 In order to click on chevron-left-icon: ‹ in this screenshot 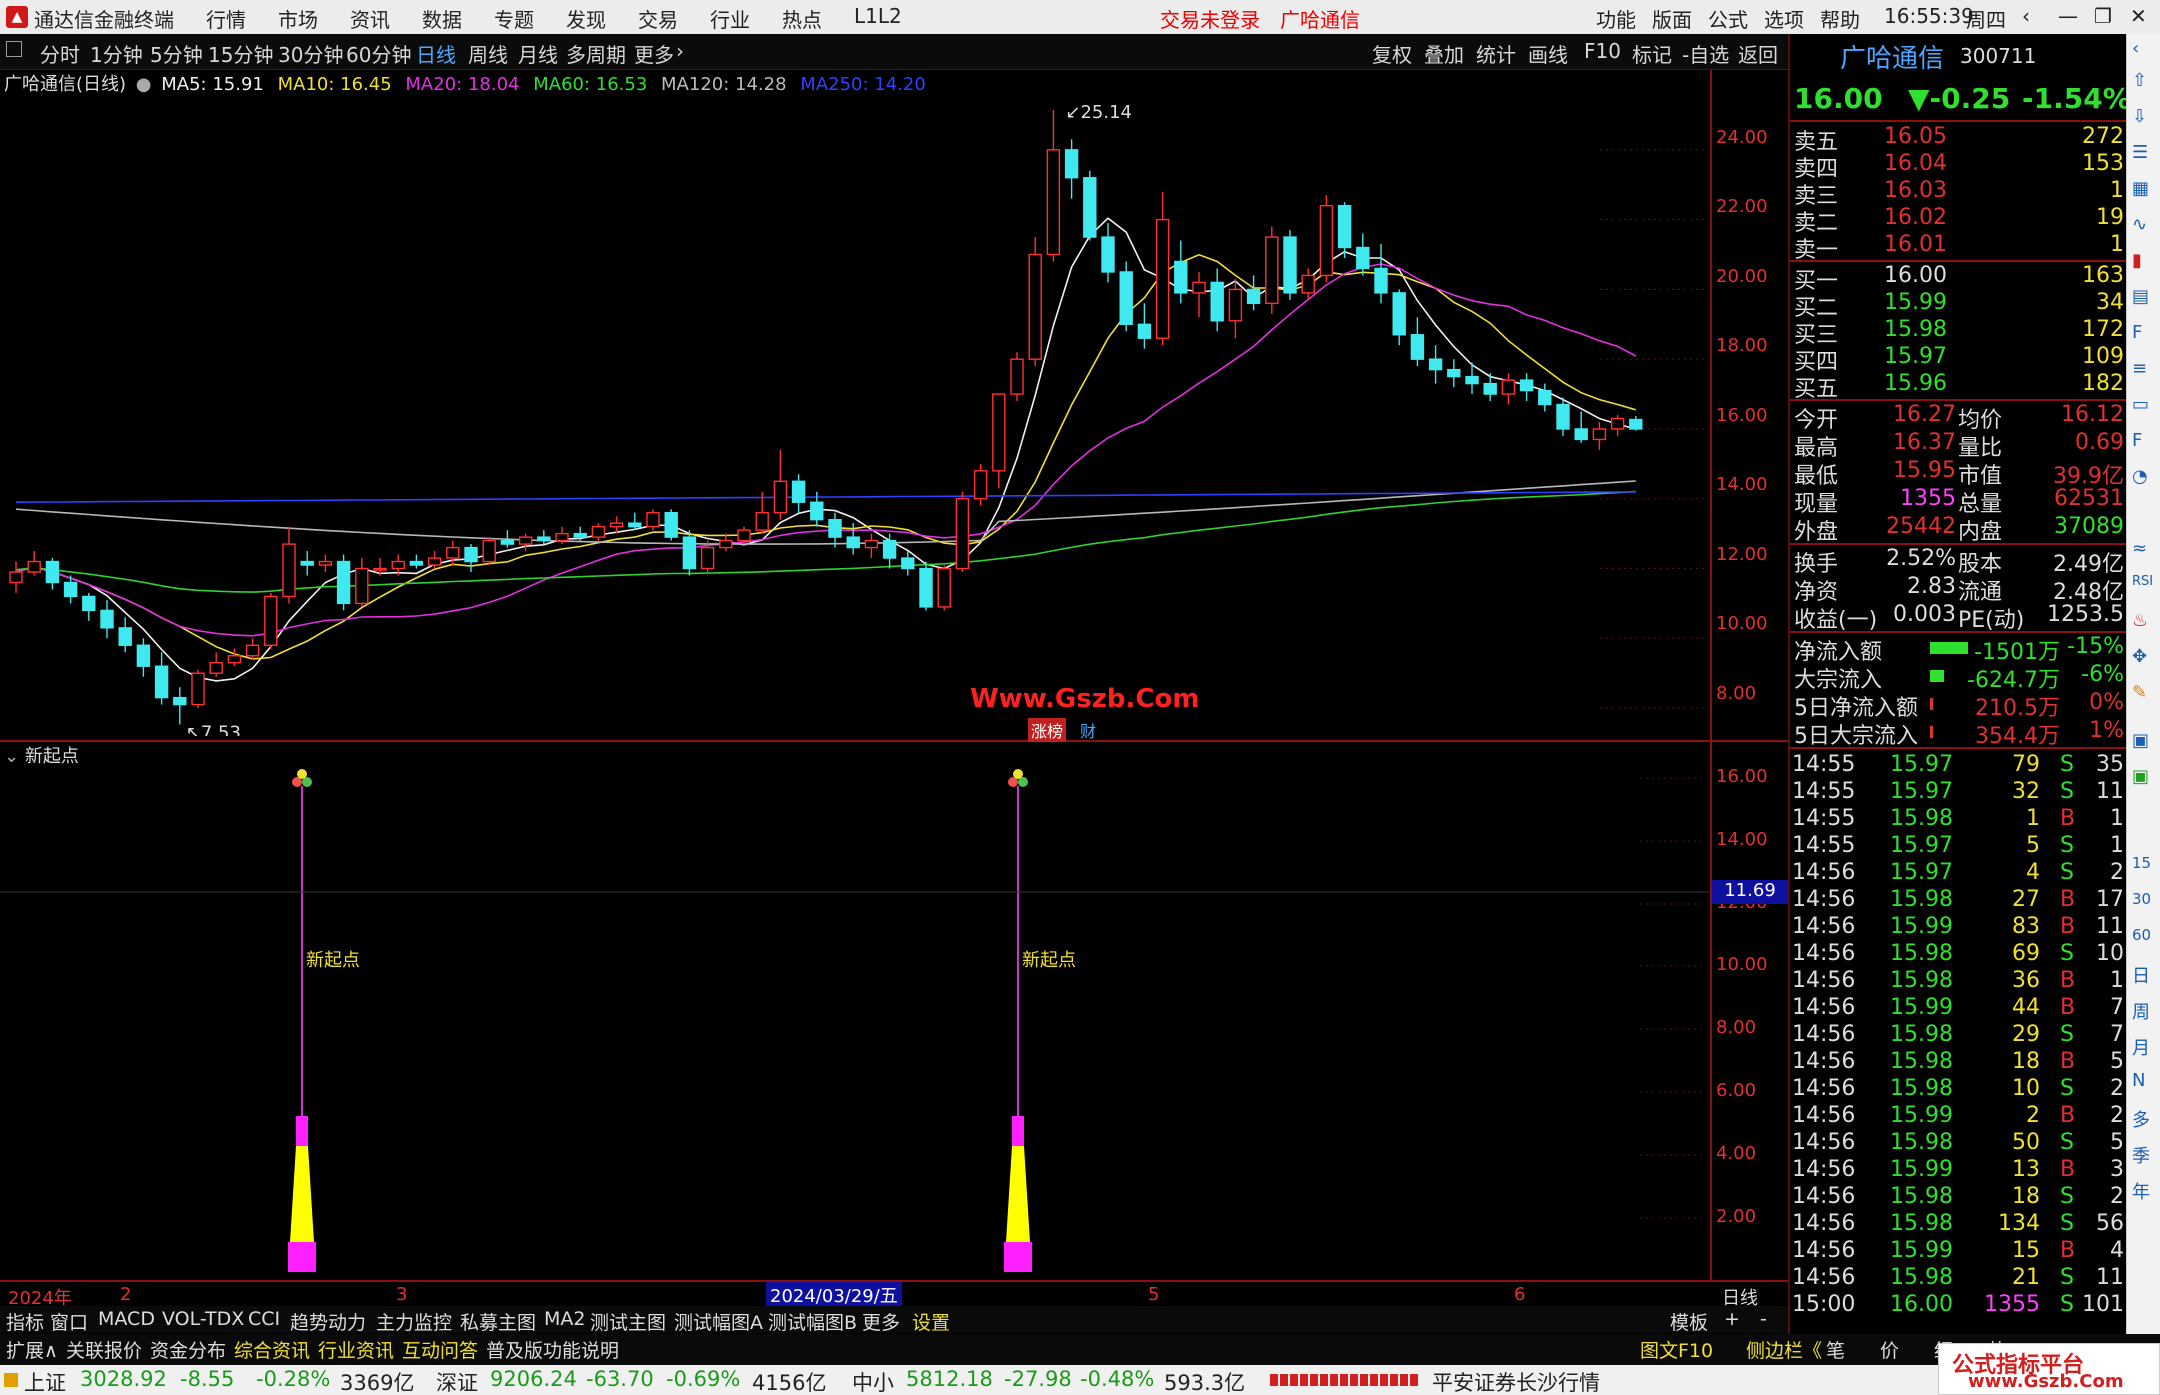, I will do `click(2135, 48)`.